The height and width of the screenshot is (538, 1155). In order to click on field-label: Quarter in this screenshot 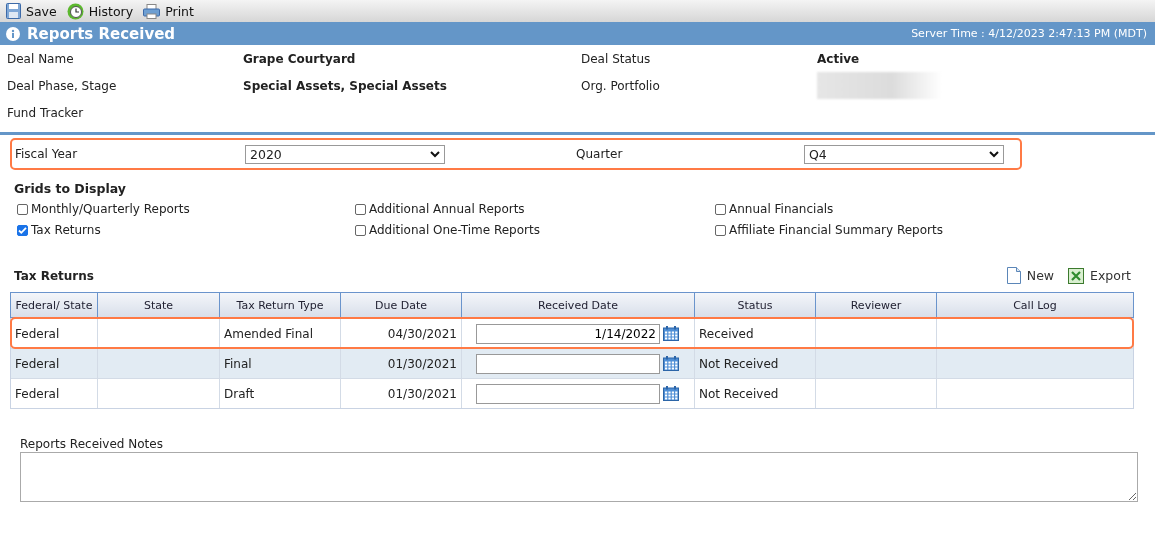, I will do `click(600, 154)`.